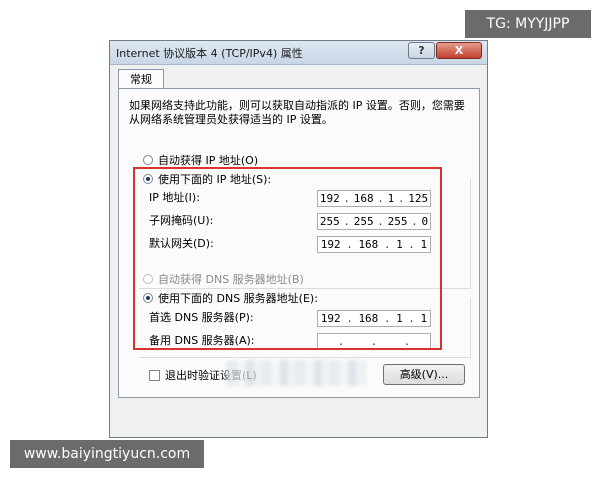 Image resolution: width=600 pixels, height=480 pixels. Describe the element at coordinates (141, 79) in the screenshot. I see `tab-general: 常规` at that location.